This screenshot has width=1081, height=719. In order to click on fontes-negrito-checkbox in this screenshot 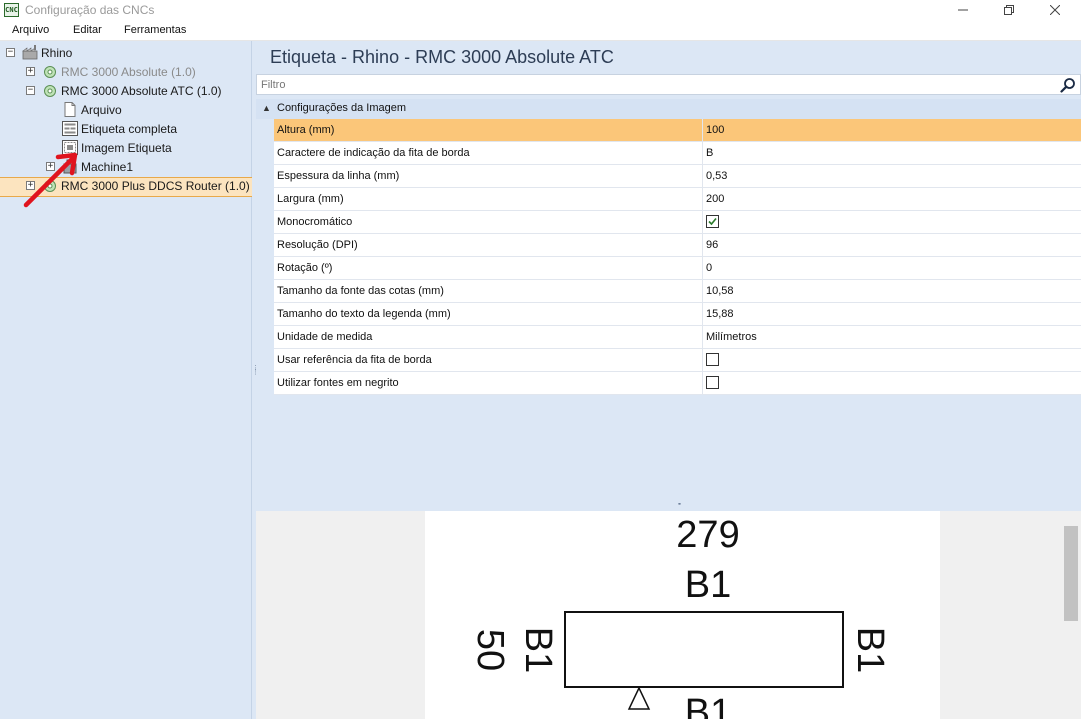, I will do `click(712, 382)`.